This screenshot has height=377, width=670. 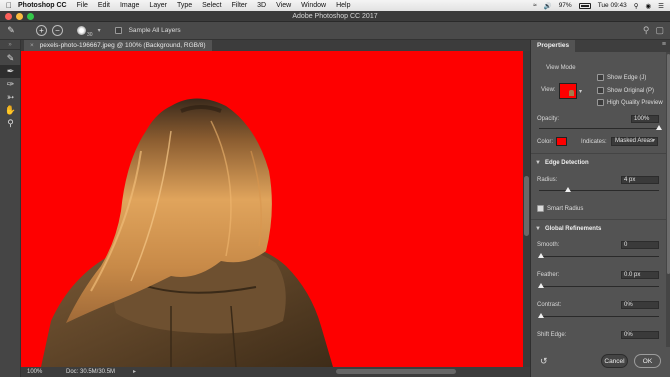 What do you see at coordinates (668, 199) in the screenshot?
I see `panel-scrollbar` at bounding box center [668, 199].